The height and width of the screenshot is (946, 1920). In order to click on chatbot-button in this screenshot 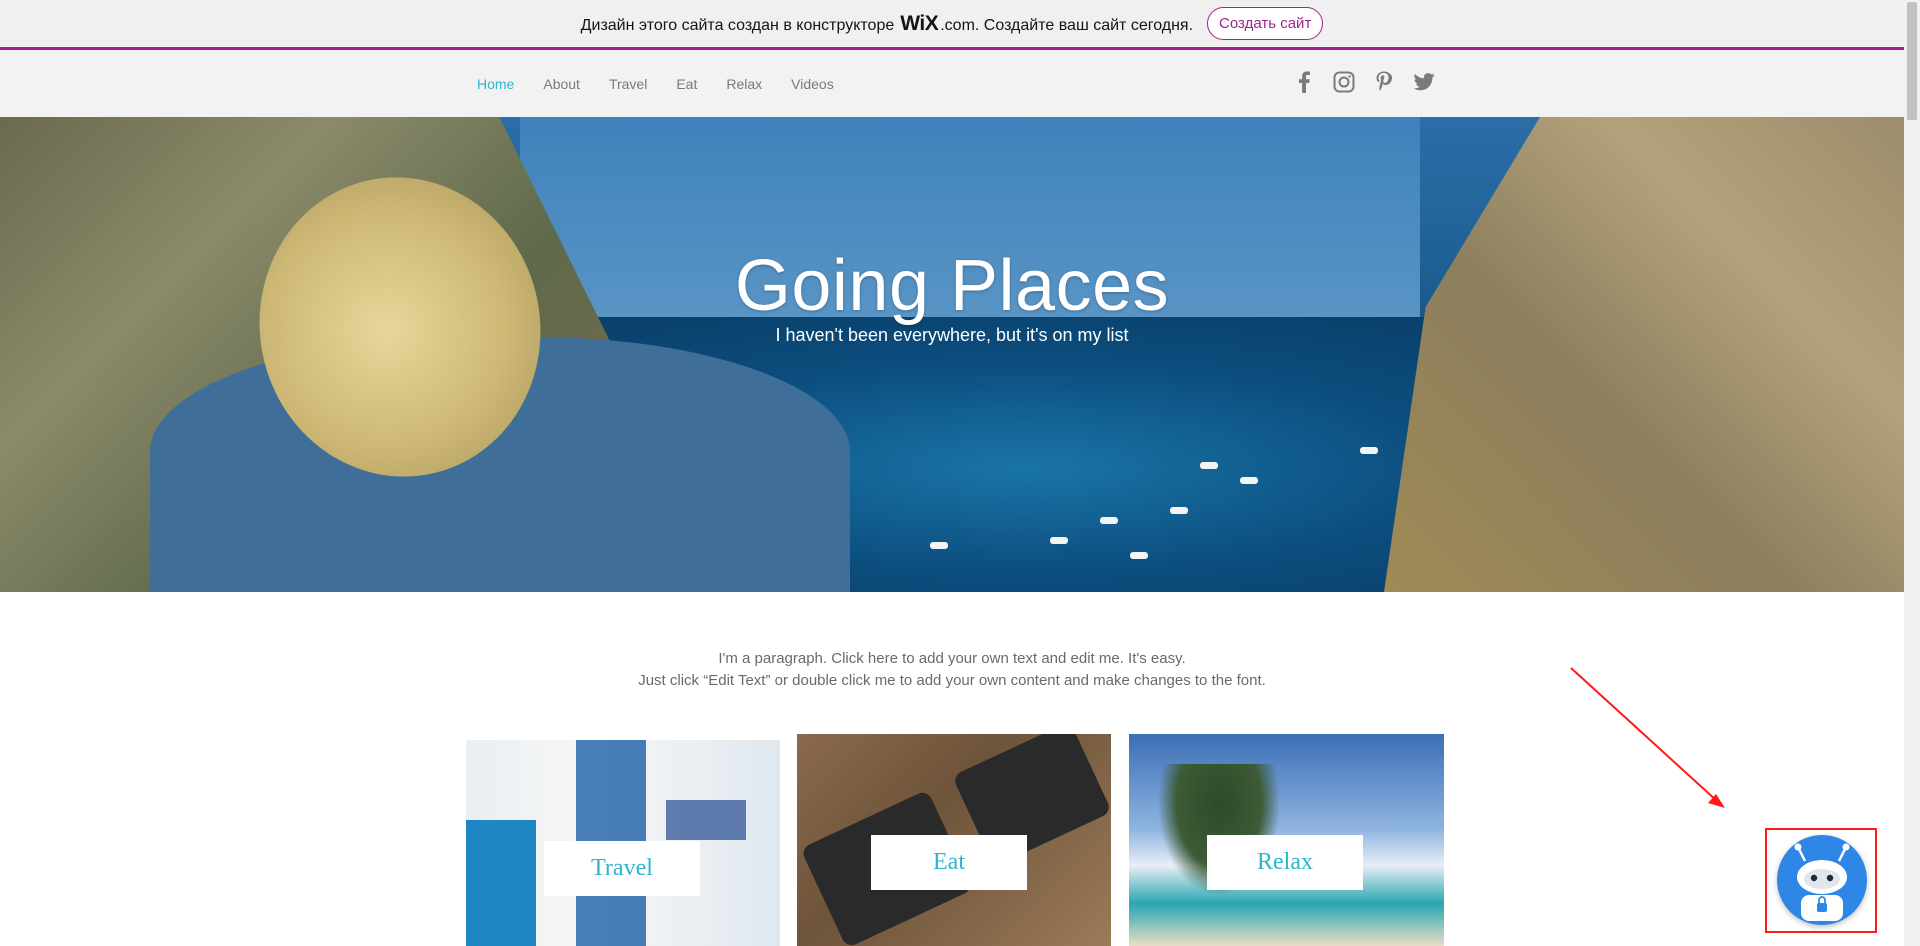, I will do `click(1822, 880)`.